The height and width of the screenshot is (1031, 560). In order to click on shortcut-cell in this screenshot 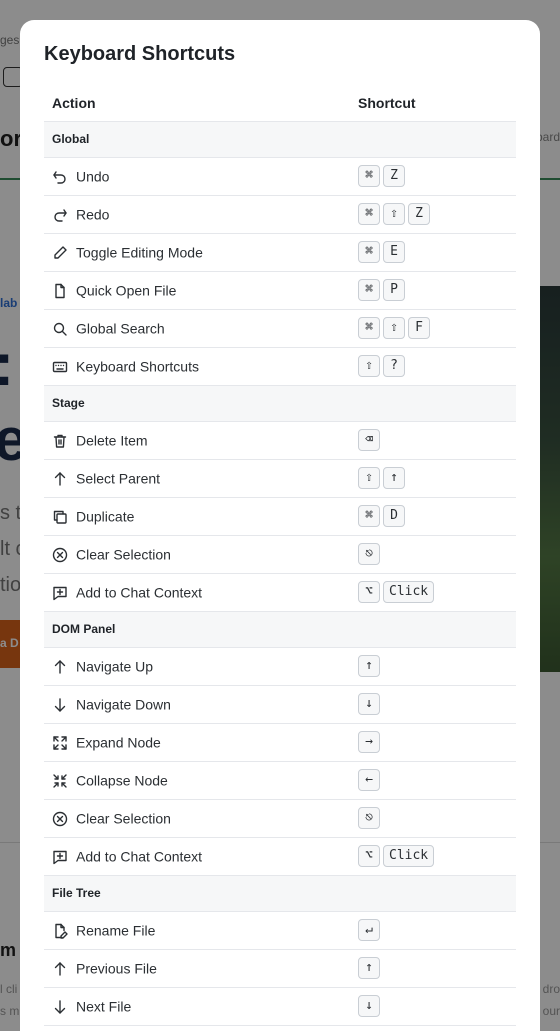, I will do `click(435, 1027)`.